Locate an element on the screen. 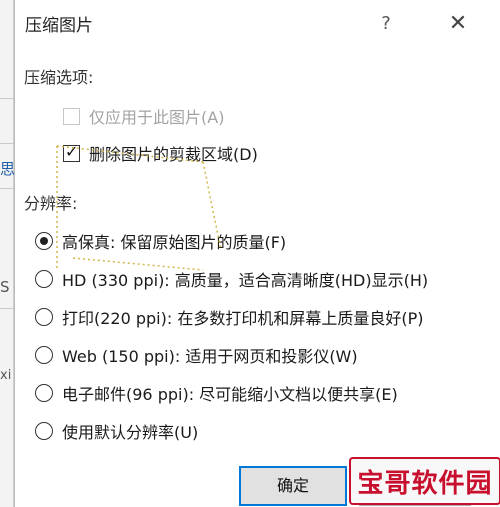 This screenshot has height=507, width=500. resolution-option-label: 使用默认分辨率(U) is located at coordinates (130, 432).